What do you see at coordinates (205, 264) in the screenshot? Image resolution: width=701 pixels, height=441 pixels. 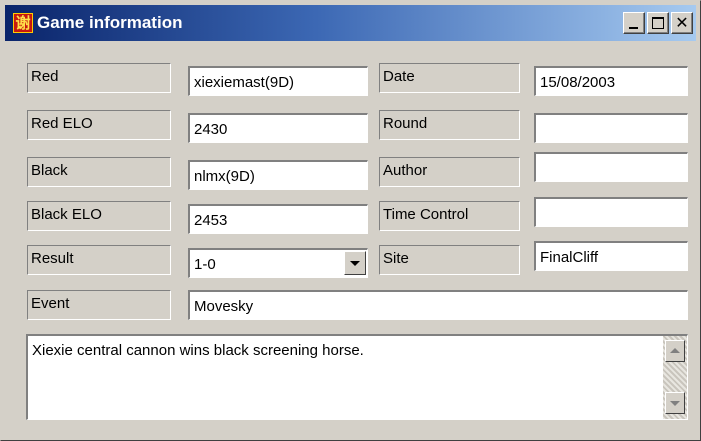 I see `result-value: 1-0` at bounding box center [205, 264].